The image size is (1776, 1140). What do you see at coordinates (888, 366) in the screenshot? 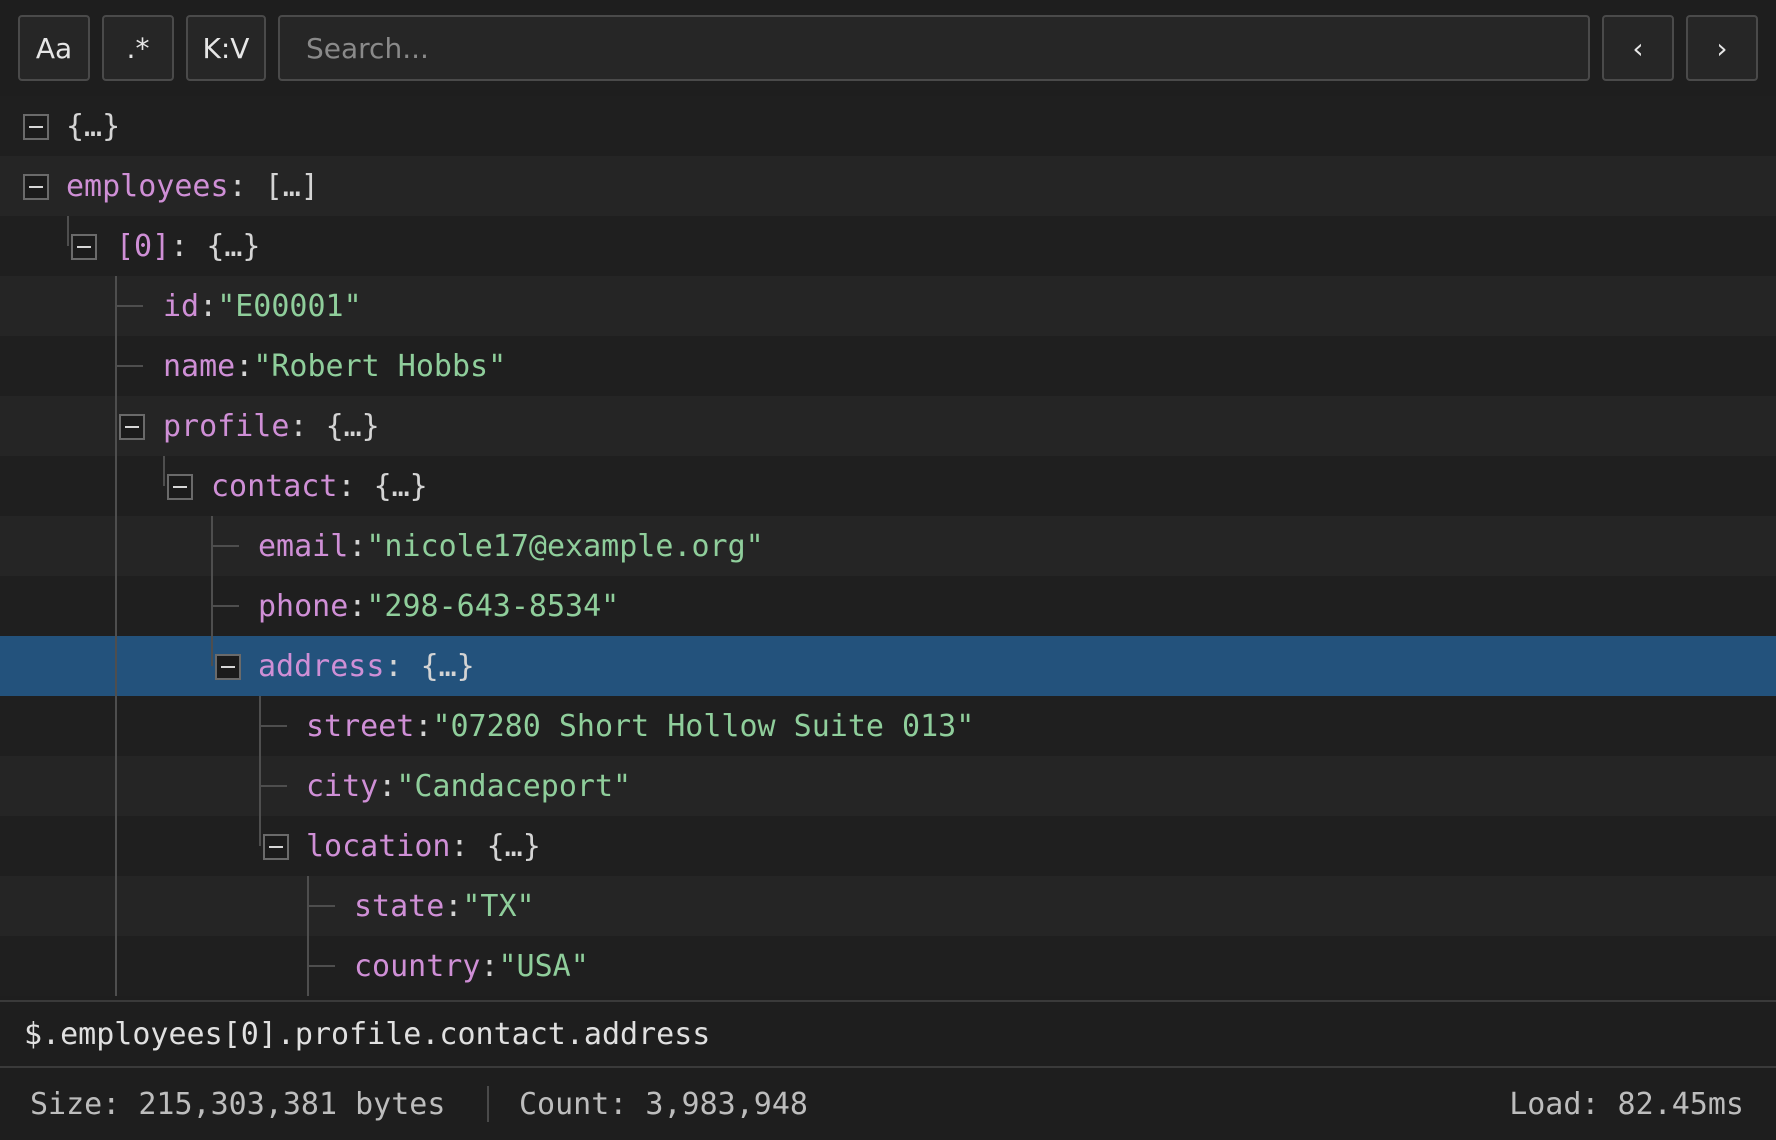
I see `tree-node-name: name: "Robert Hobbs"` at bounding box center [888, 366].